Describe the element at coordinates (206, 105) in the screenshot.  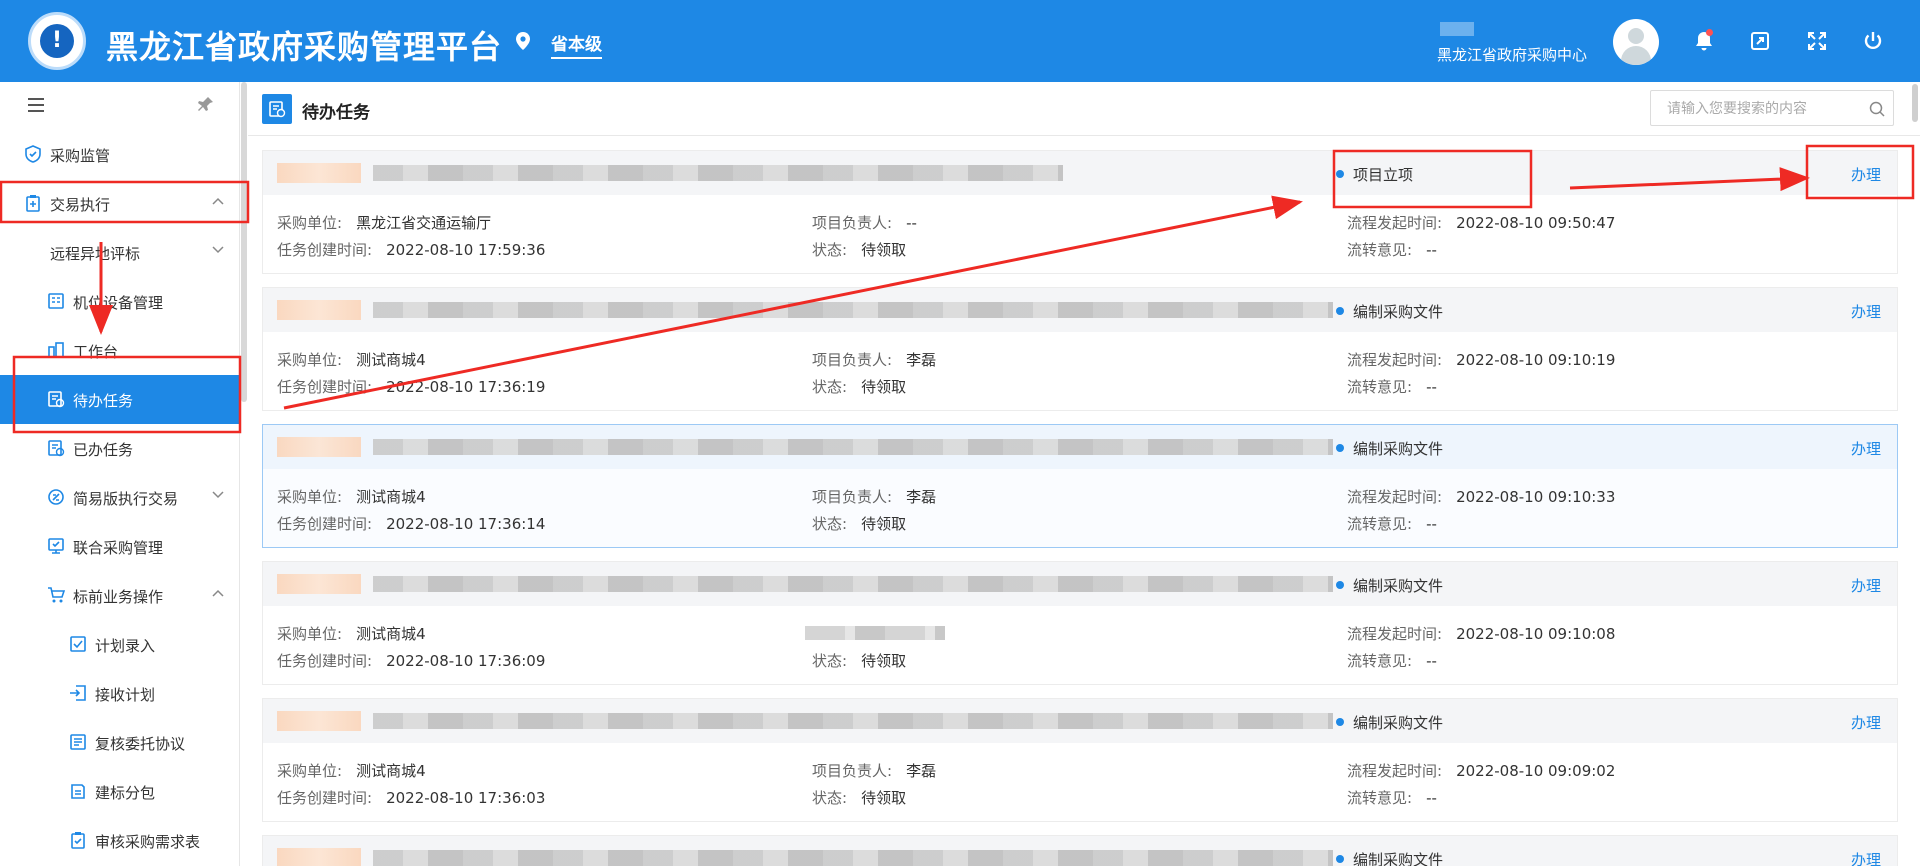
I see `pin-icon` at that location.